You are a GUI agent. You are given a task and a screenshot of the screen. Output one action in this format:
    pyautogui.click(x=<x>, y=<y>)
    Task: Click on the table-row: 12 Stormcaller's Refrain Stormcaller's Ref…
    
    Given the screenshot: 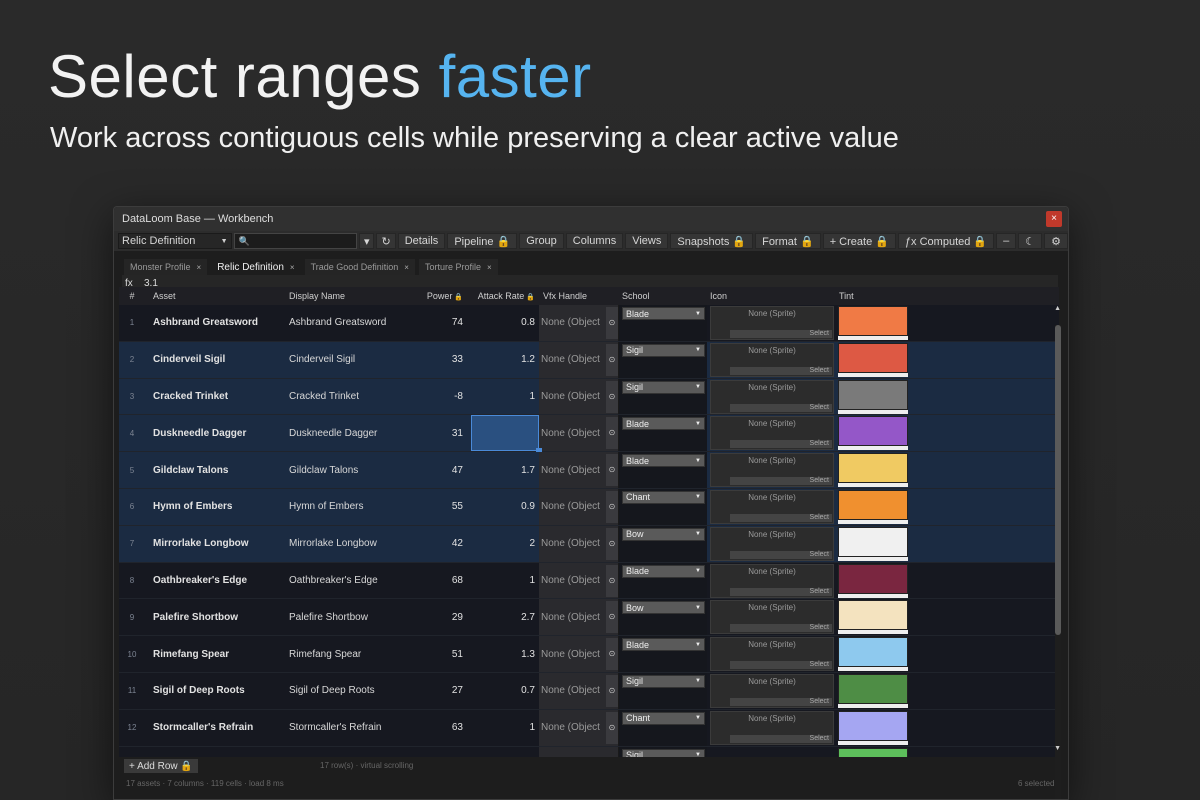 What is the action you would take?
    pyautogui.click(x=589, y=728)
    